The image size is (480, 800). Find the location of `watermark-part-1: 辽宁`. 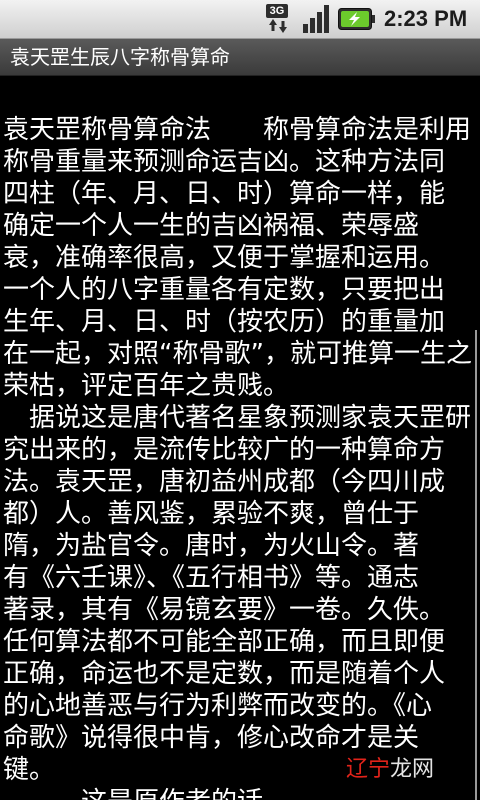

watermark-part-1: 辽宁 is located at coordinates (368, 769).